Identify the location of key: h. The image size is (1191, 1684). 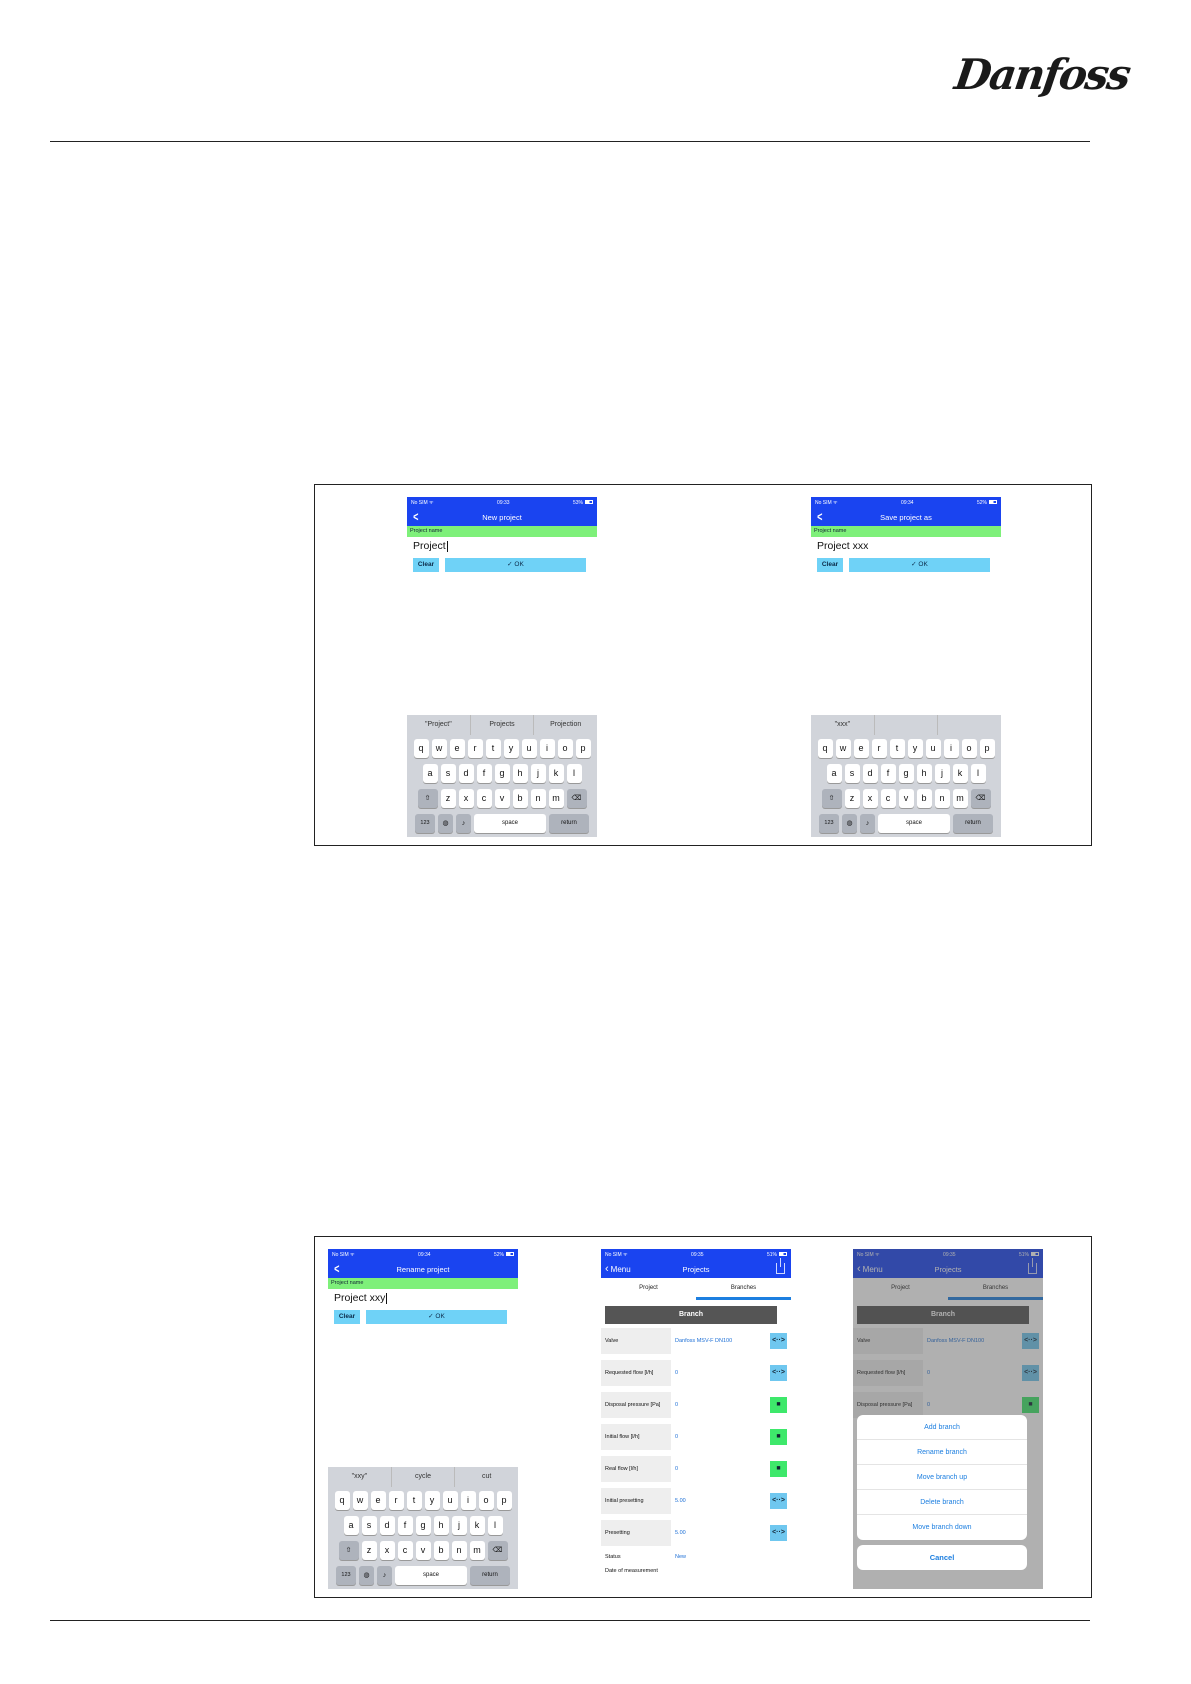
(924, 773).